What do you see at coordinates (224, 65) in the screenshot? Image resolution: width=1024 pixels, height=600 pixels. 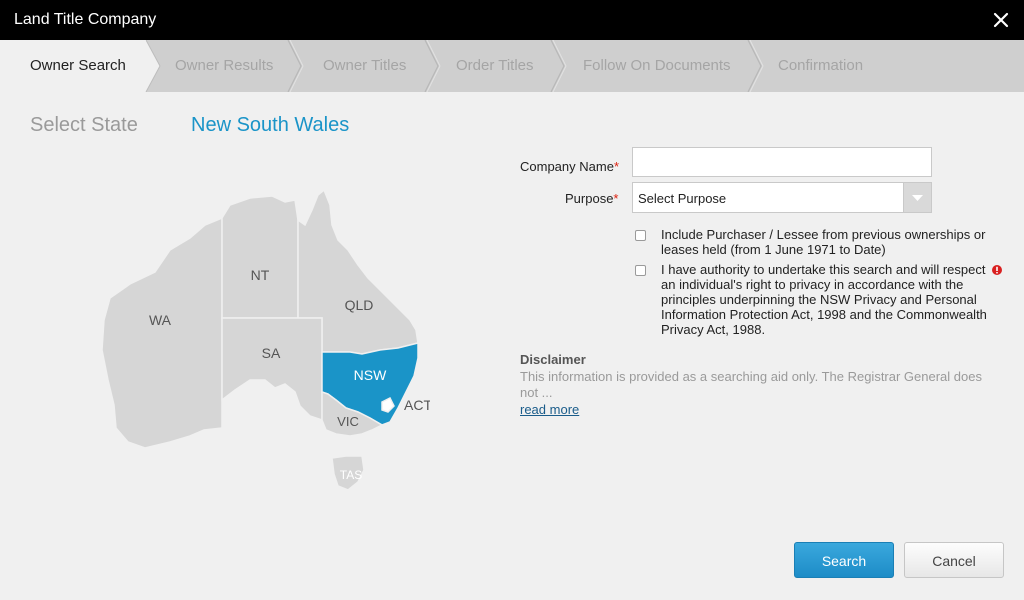 I see `step-owner-results: Owner Results` at bounding box center [224, 65].